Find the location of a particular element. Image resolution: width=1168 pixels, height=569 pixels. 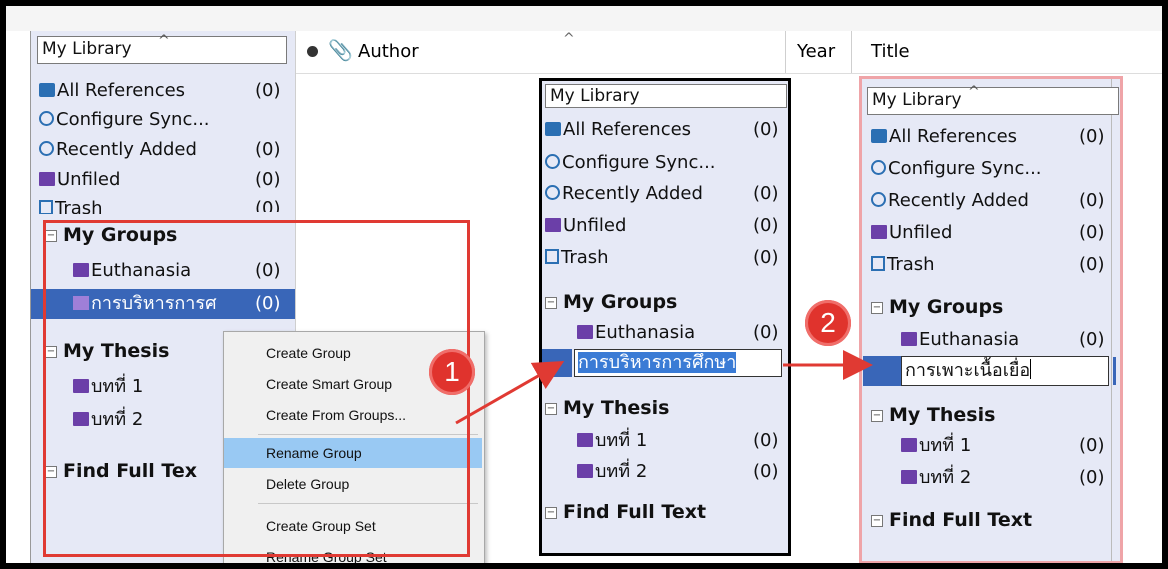

step-badge-2: 2 is located at coordinates (828, 323).